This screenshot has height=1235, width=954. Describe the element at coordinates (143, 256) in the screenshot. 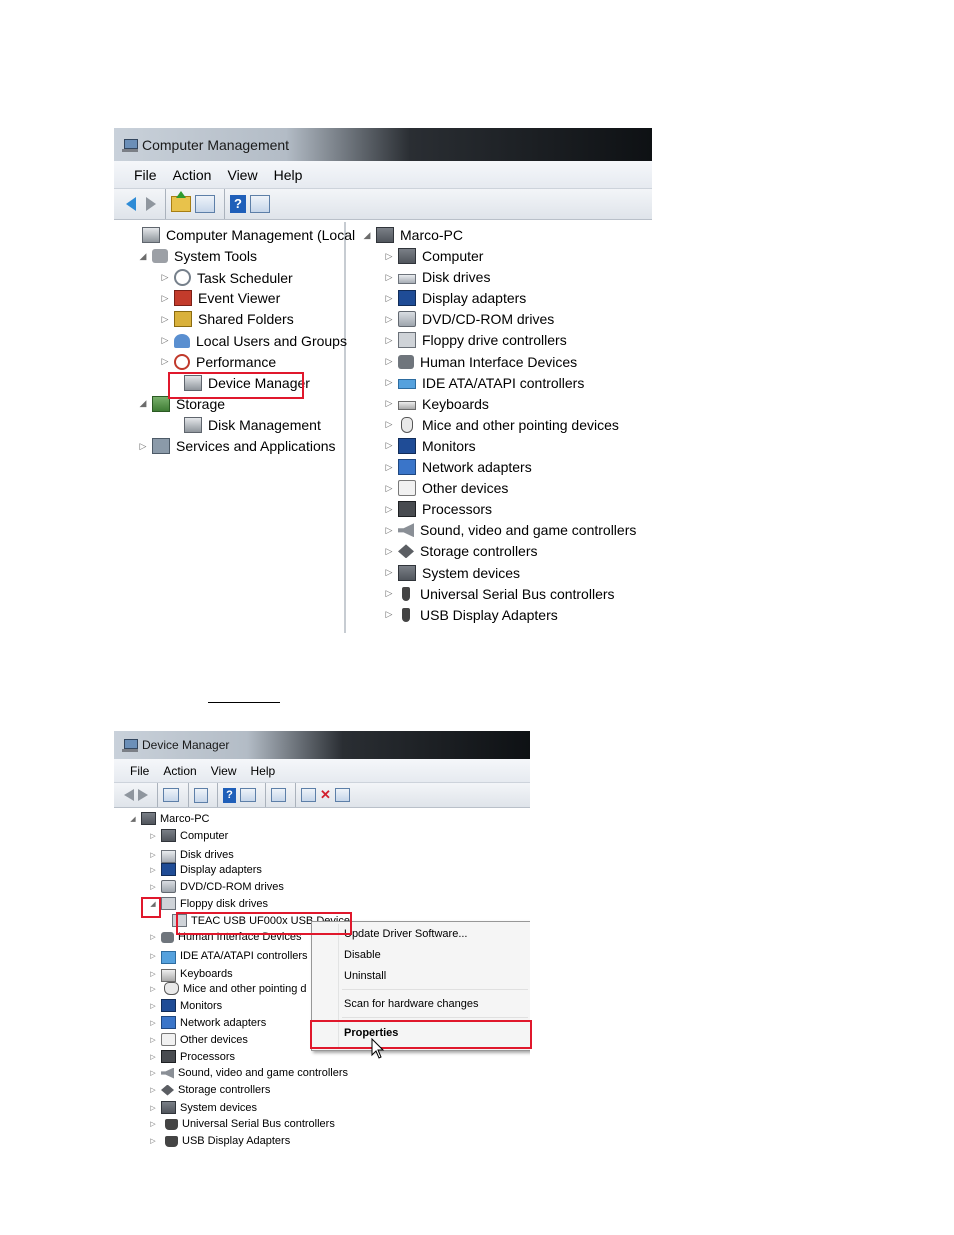

I see `expander-icon: ◢` at that location.